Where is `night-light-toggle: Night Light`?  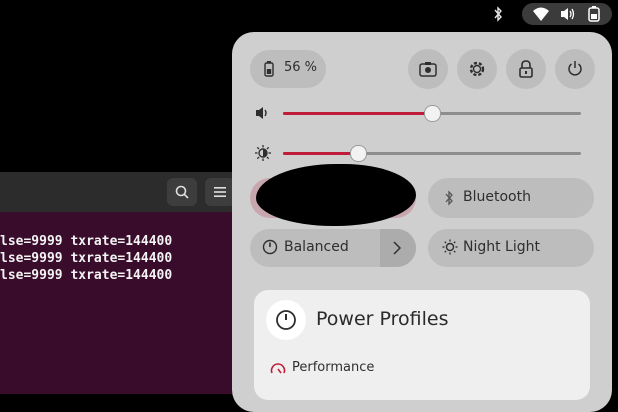
night-light-toggle: Night Light is located at coordinates (511, 248).